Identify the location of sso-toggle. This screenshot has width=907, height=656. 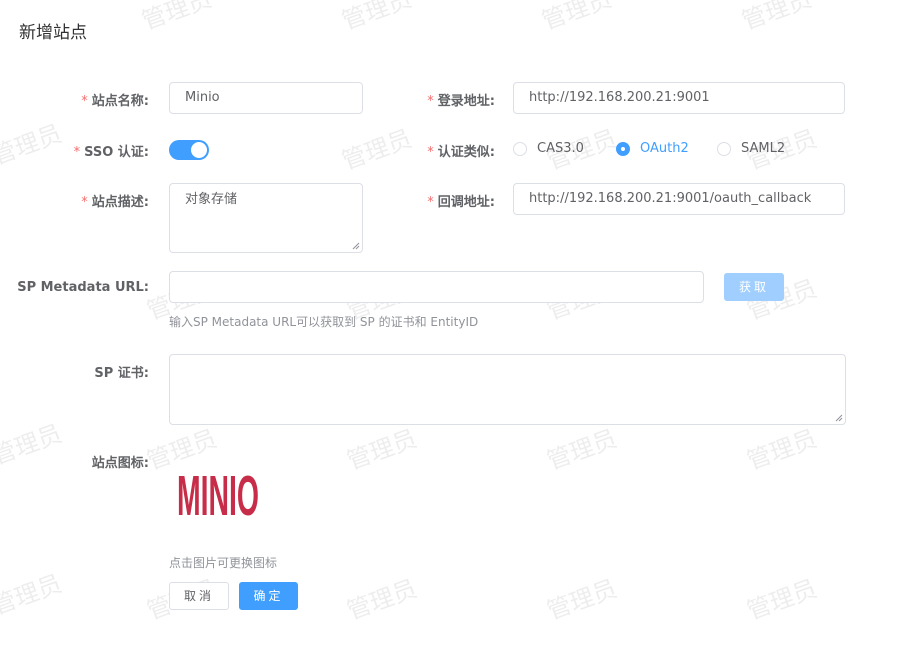
(189, 150).